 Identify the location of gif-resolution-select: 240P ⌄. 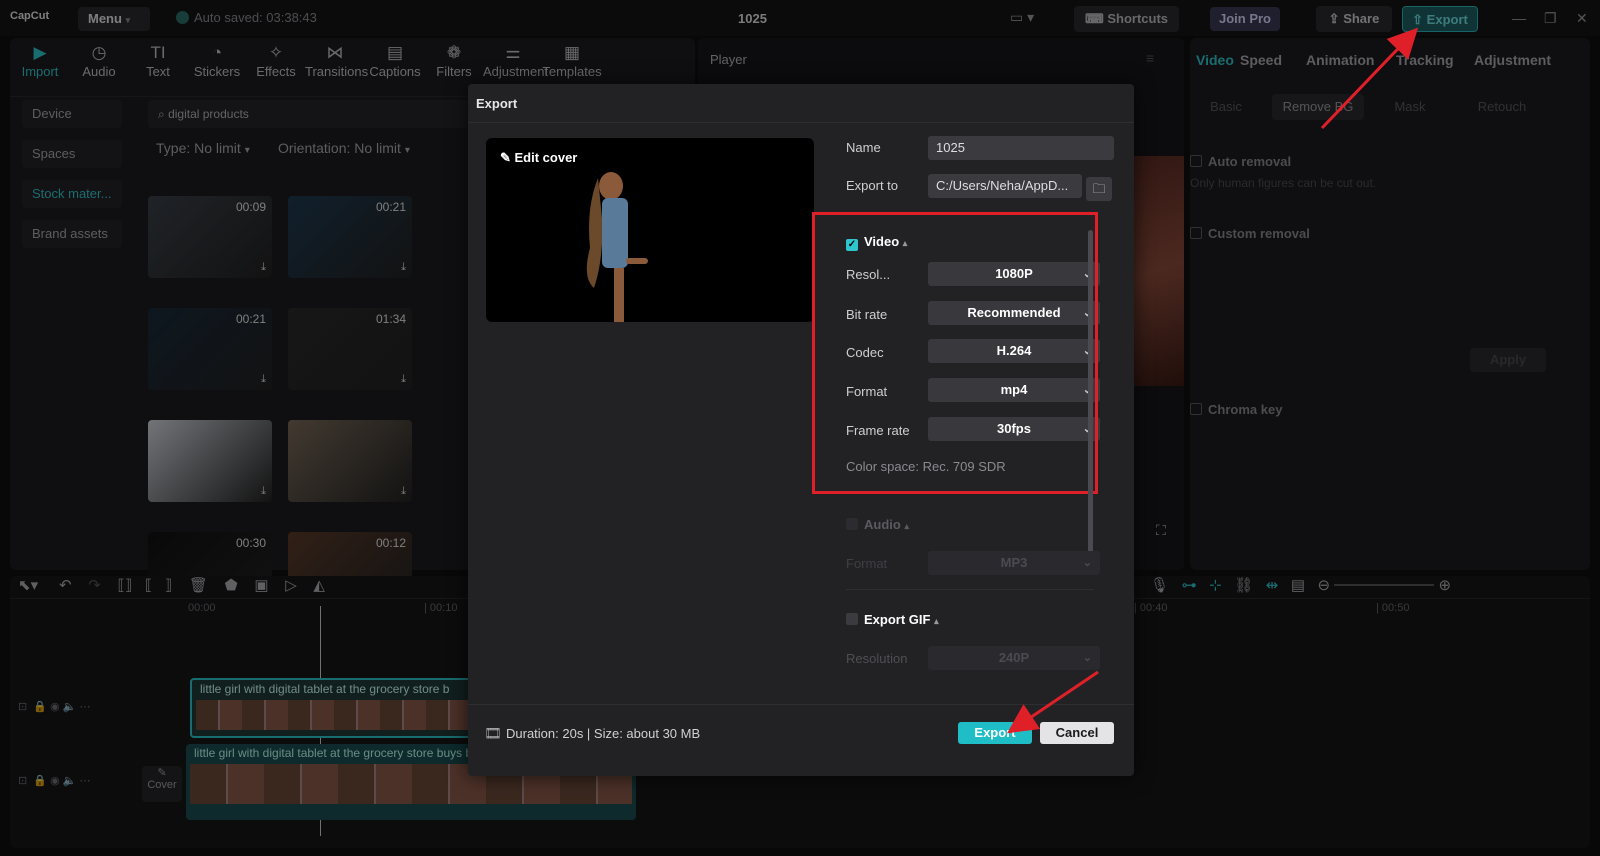
(1014, 658).